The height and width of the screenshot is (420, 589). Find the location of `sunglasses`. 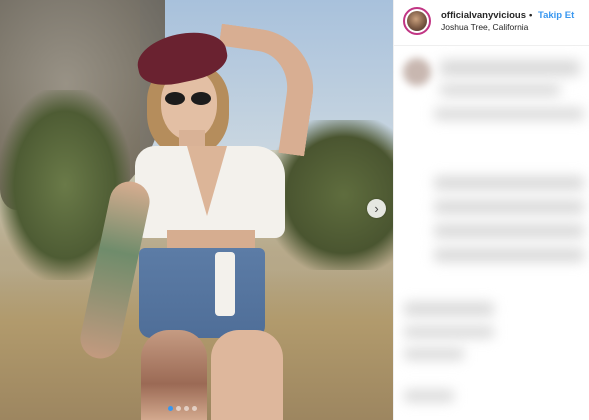

sunglasses is located at coordinates (189, 99).